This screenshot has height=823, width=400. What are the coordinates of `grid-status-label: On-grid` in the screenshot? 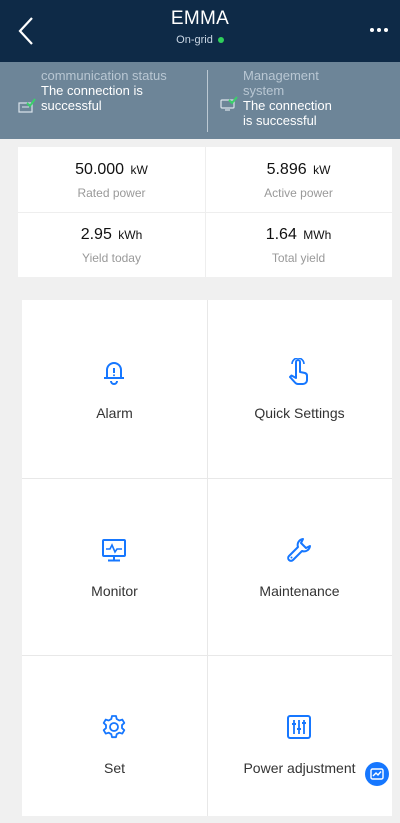 It's located at (194, 40).